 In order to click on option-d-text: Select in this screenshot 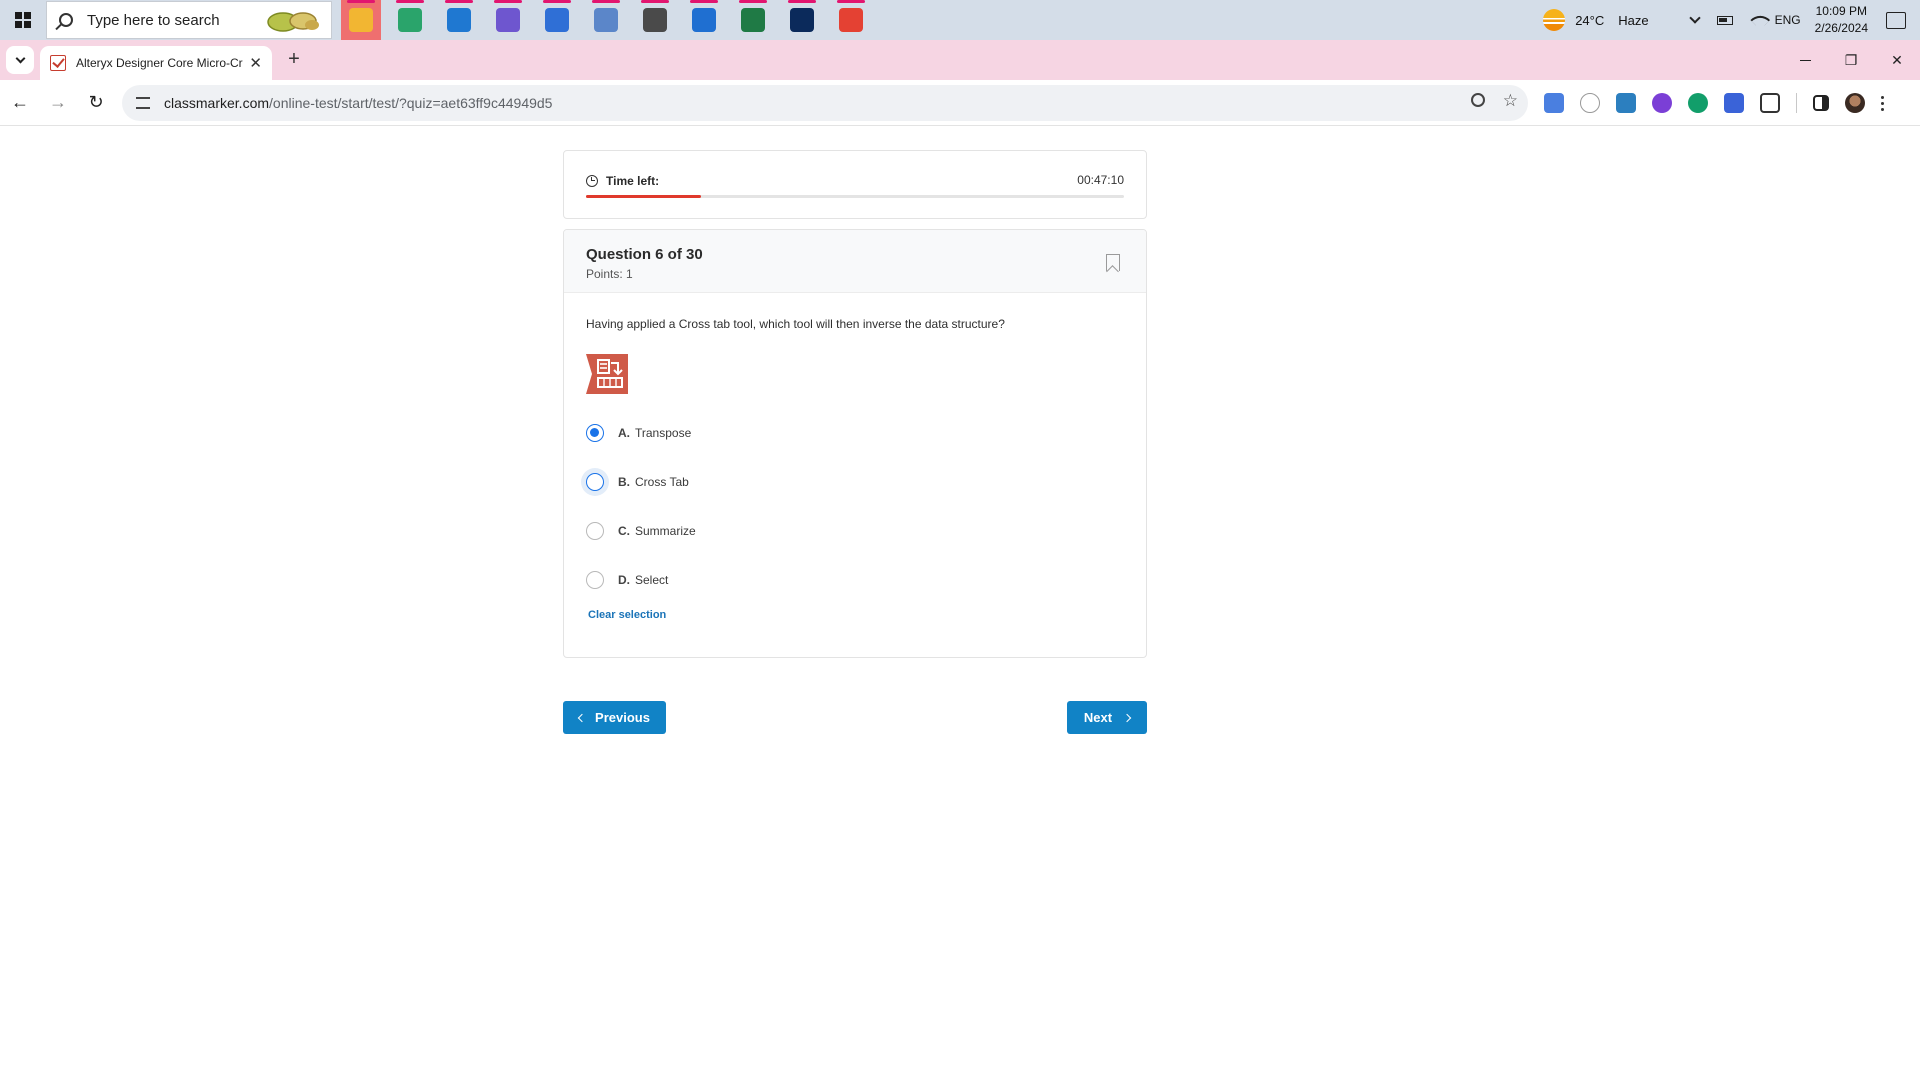, I will do `click(652, 580)`.